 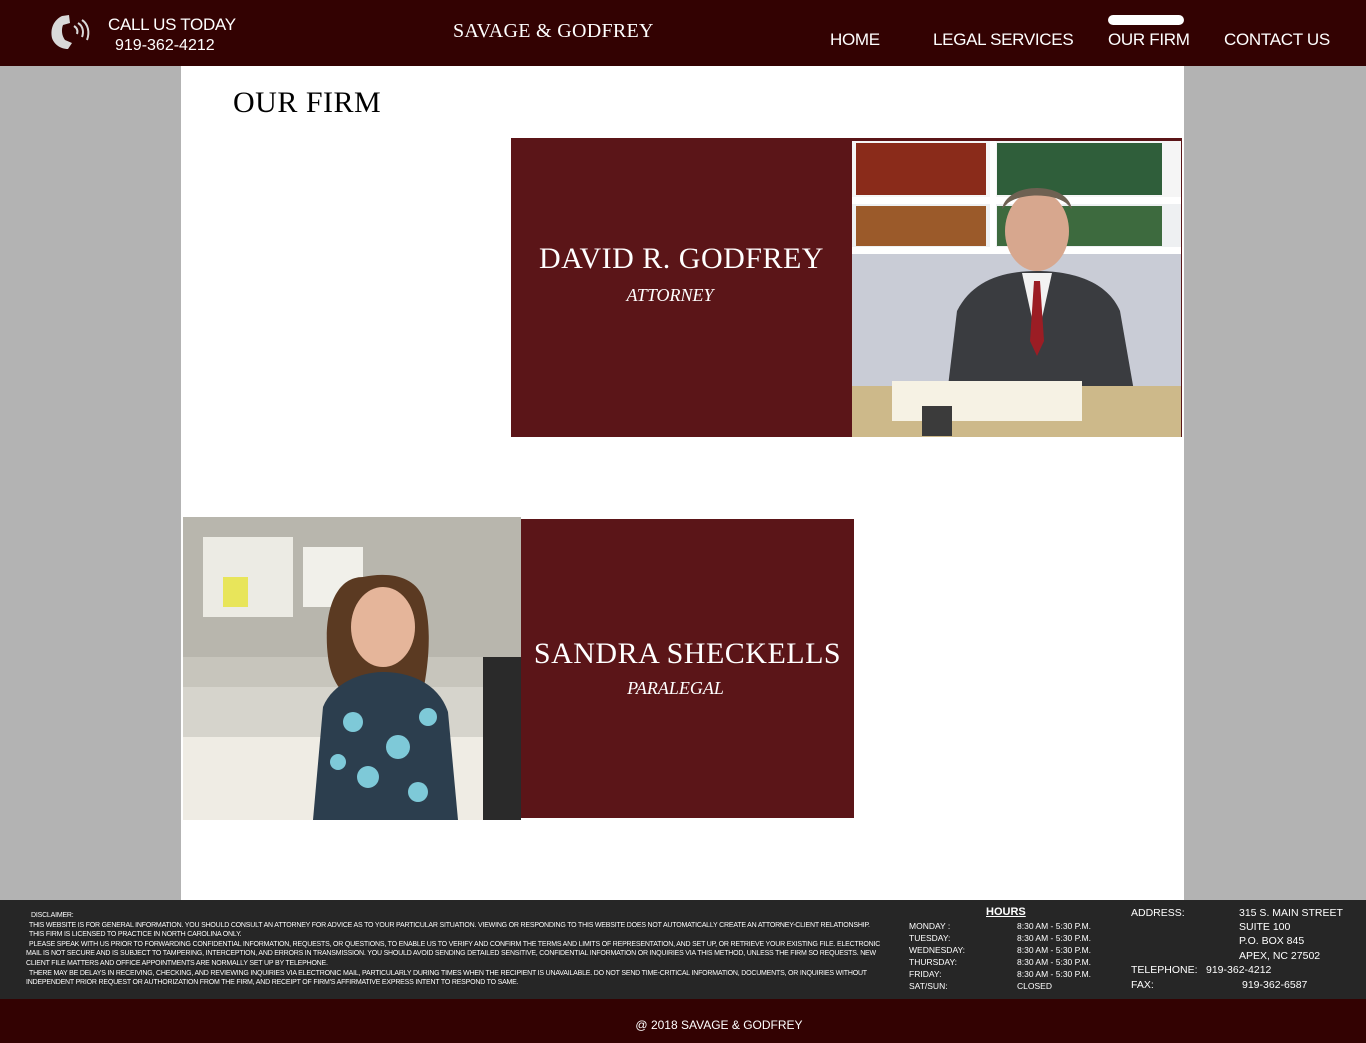 I want to click on brand-logo-text: SAVAGE & GODFREY, so click(x=553, y=31).